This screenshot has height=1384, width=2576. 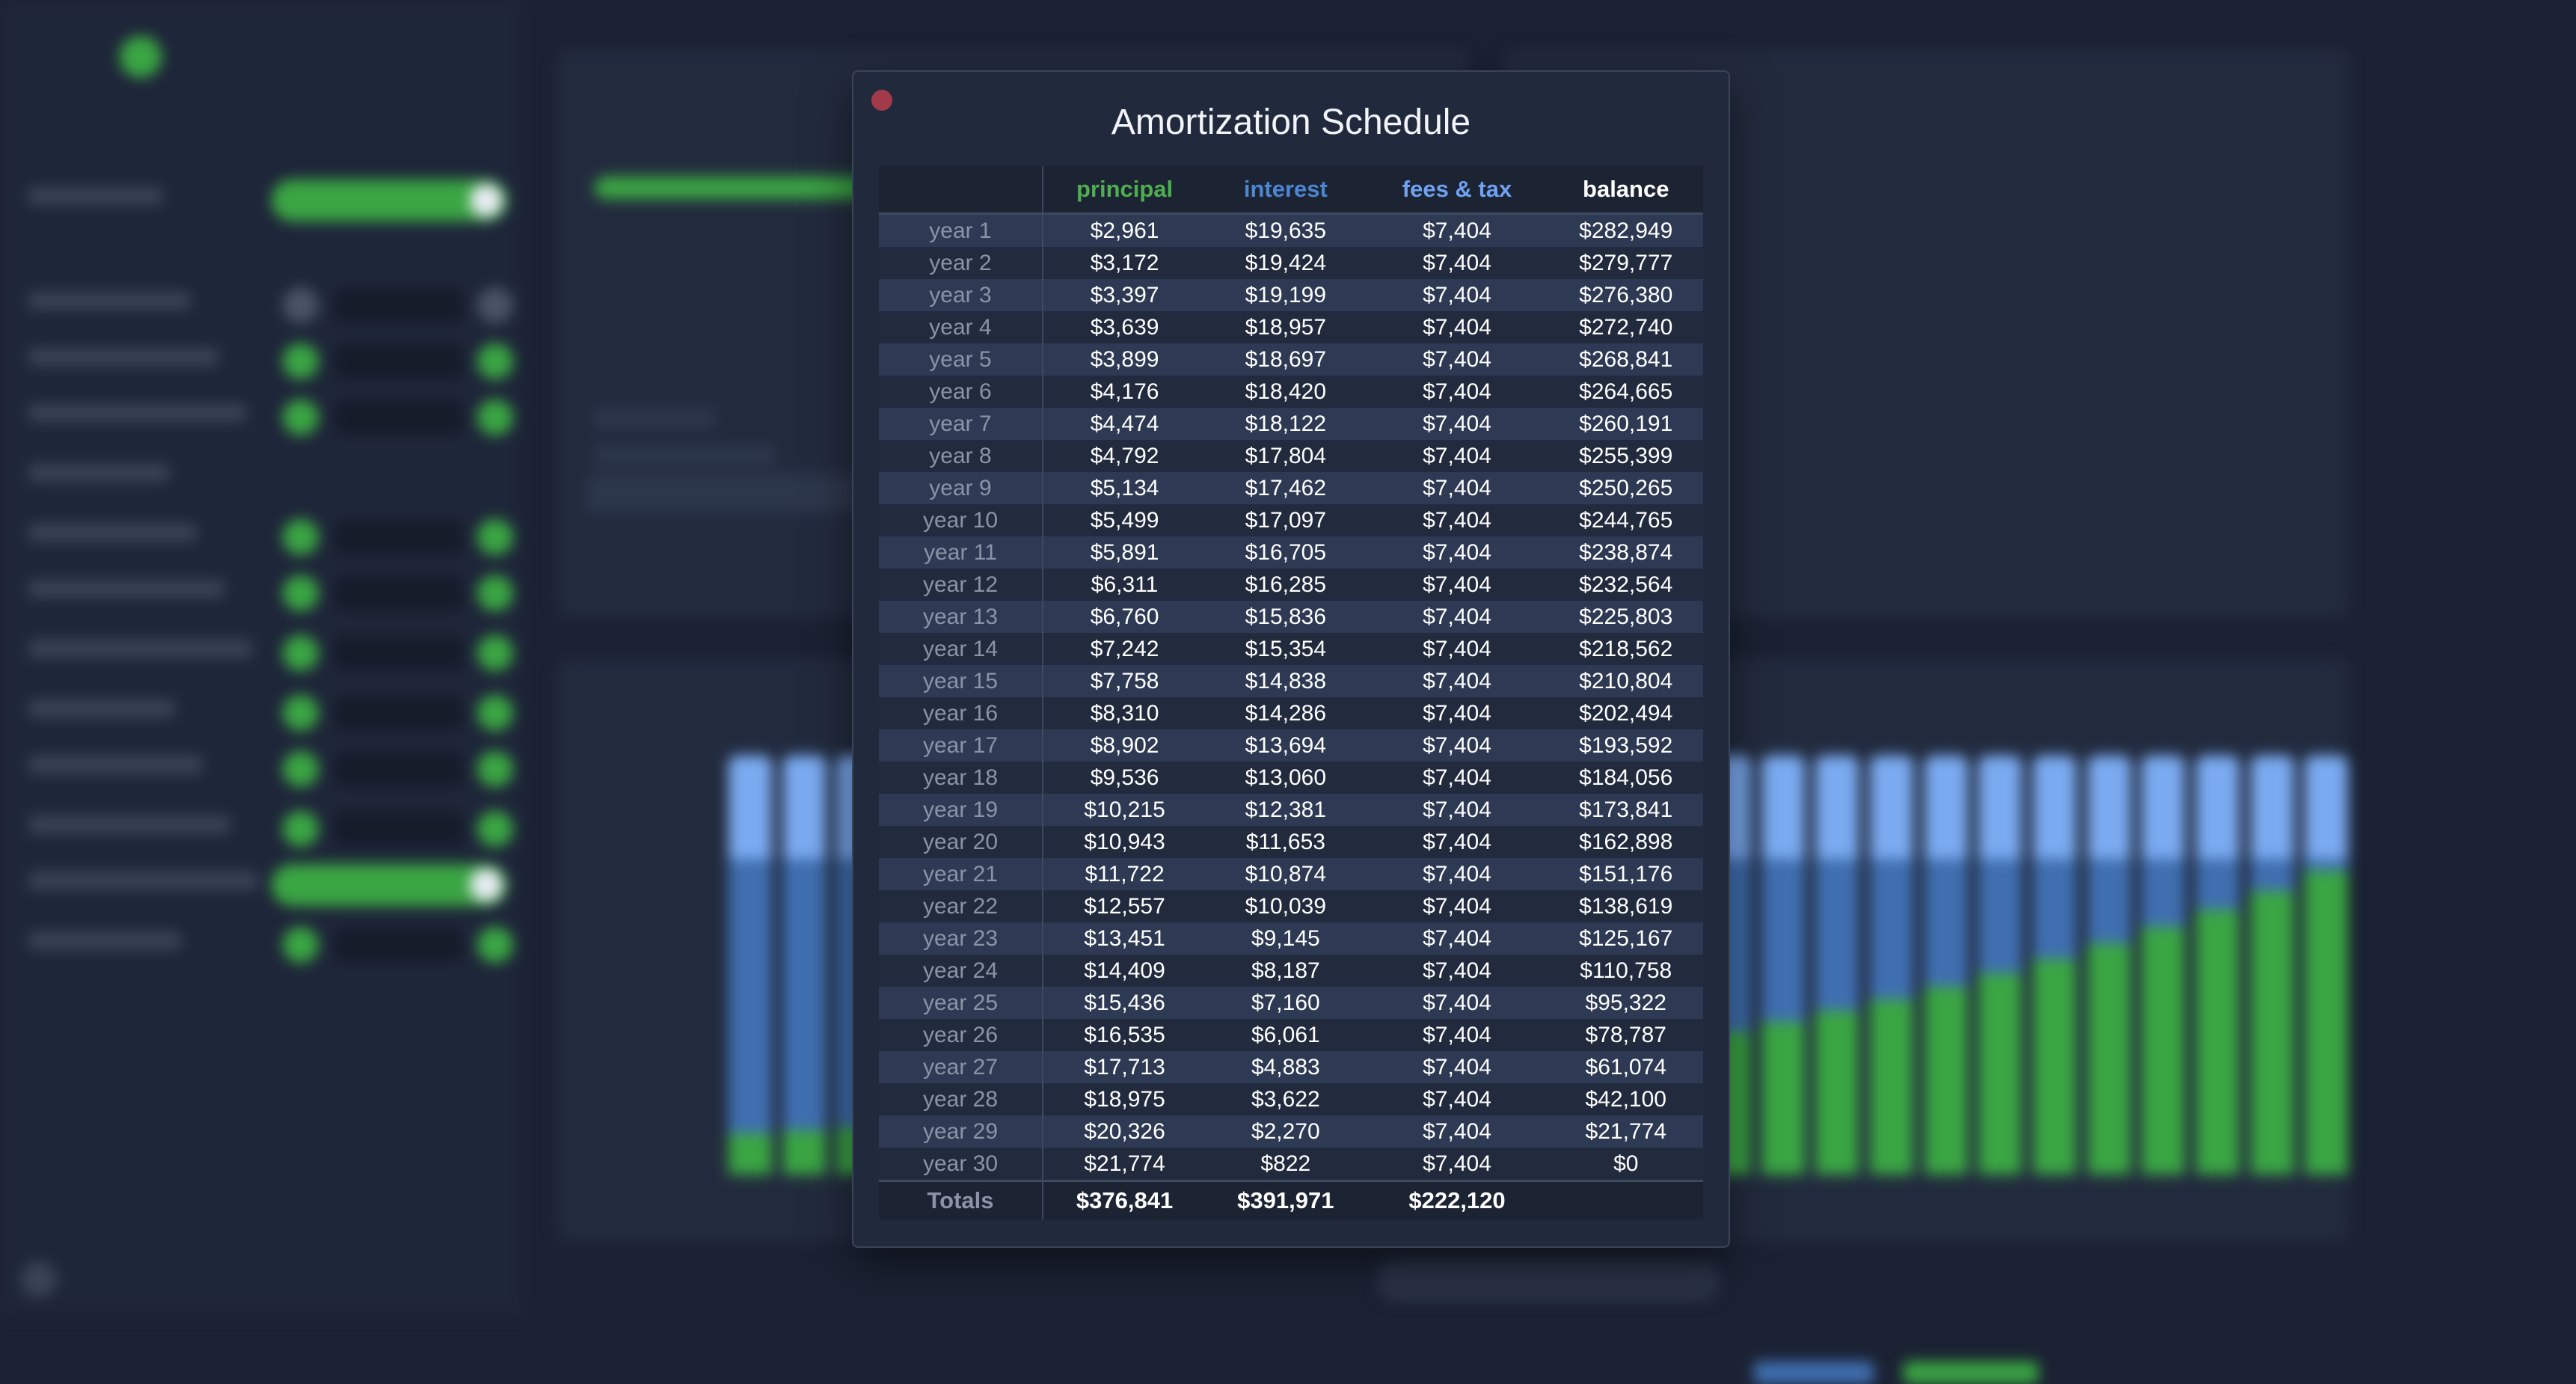 I want to click on balance-cell: $218,562, so click(x=1625, y=649).